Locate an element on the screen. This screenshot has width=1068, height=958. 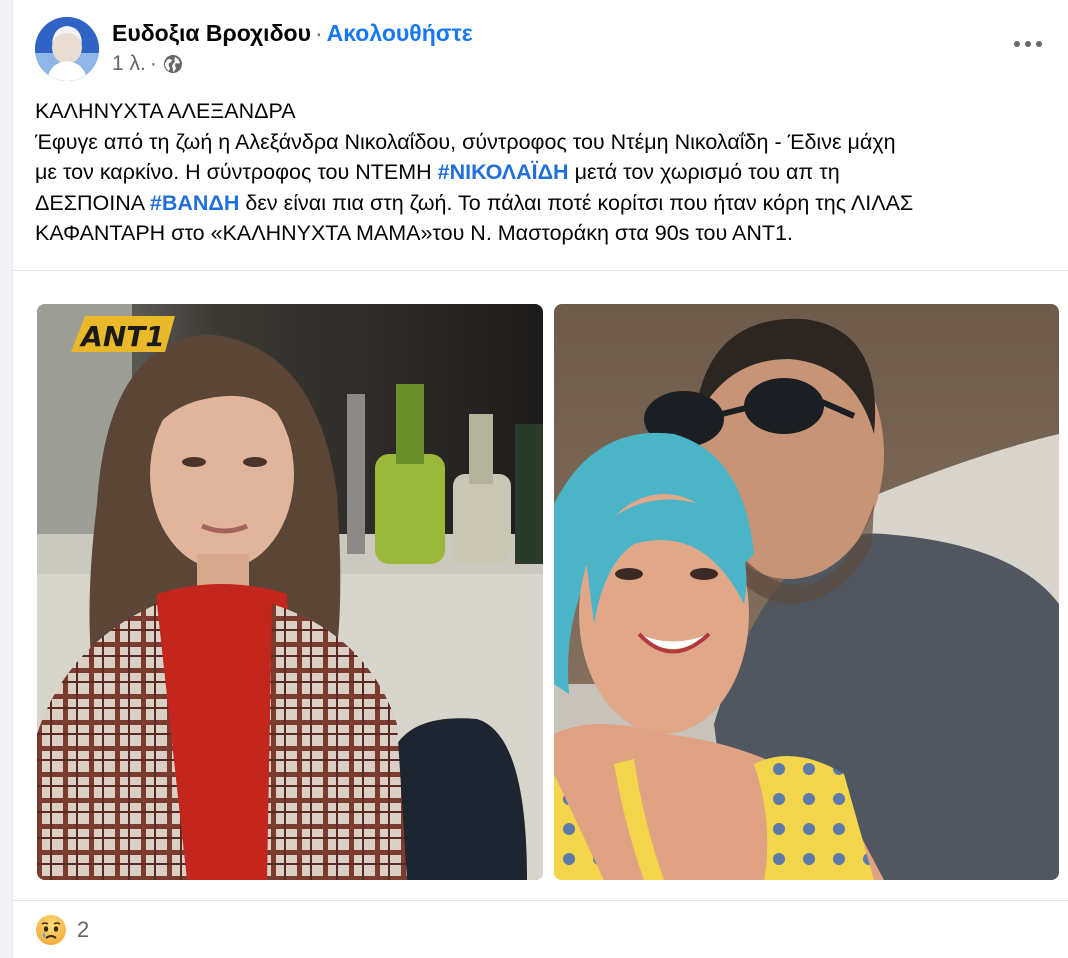
post-text-segment: ΚΑΛΗΝΥΧΤΑ ΑΛΕΞΑΝΔΡΑ is located at coordinates (165, 111).